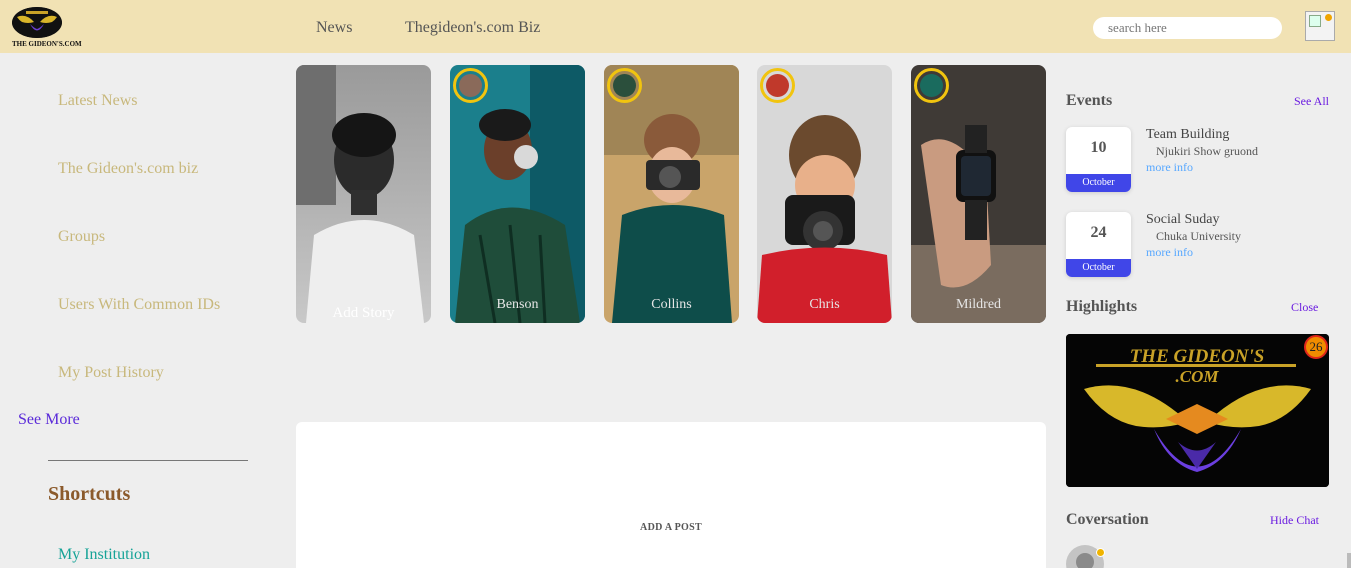 The image size is (1351, 568). What do you see at coordinates (148, 460) in the screenshot?
I see `sidebar-divider` at bounding box center [148, 460].